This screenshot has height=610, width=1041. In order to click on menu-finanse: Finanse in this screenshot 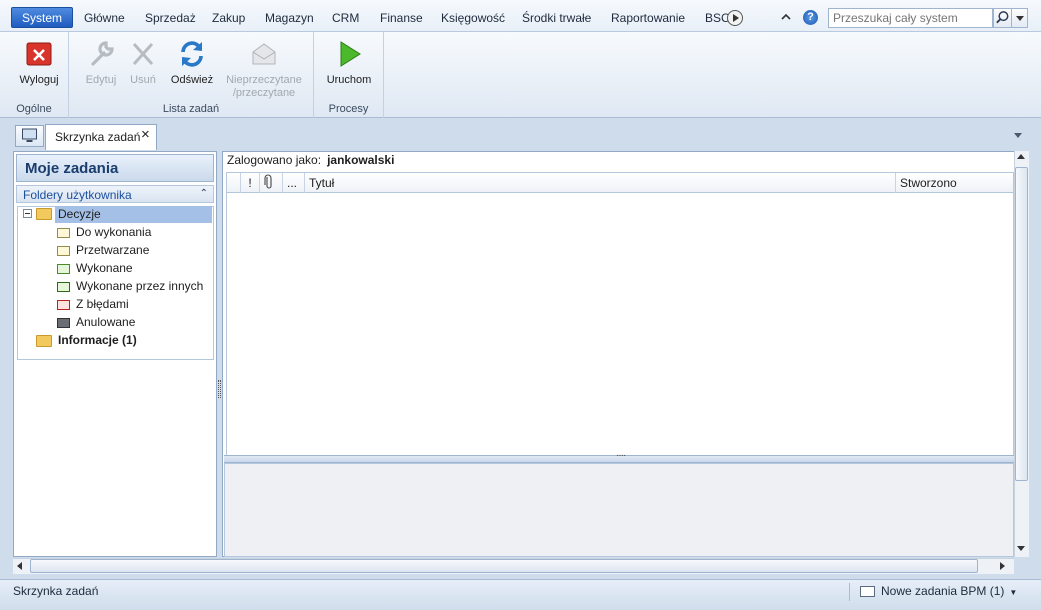, I will do `click(401, 18)`.